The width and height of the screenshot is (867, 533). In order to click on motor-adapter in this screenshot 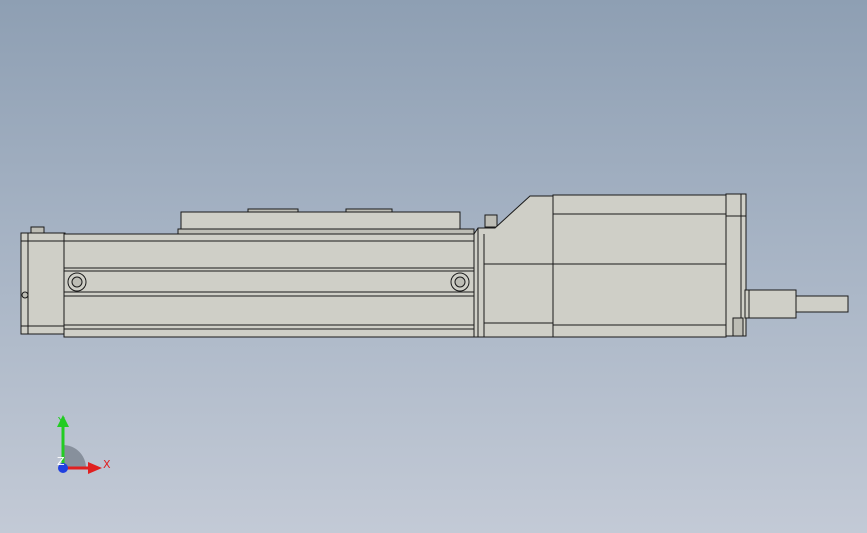, I will do `click(513, 266)`.